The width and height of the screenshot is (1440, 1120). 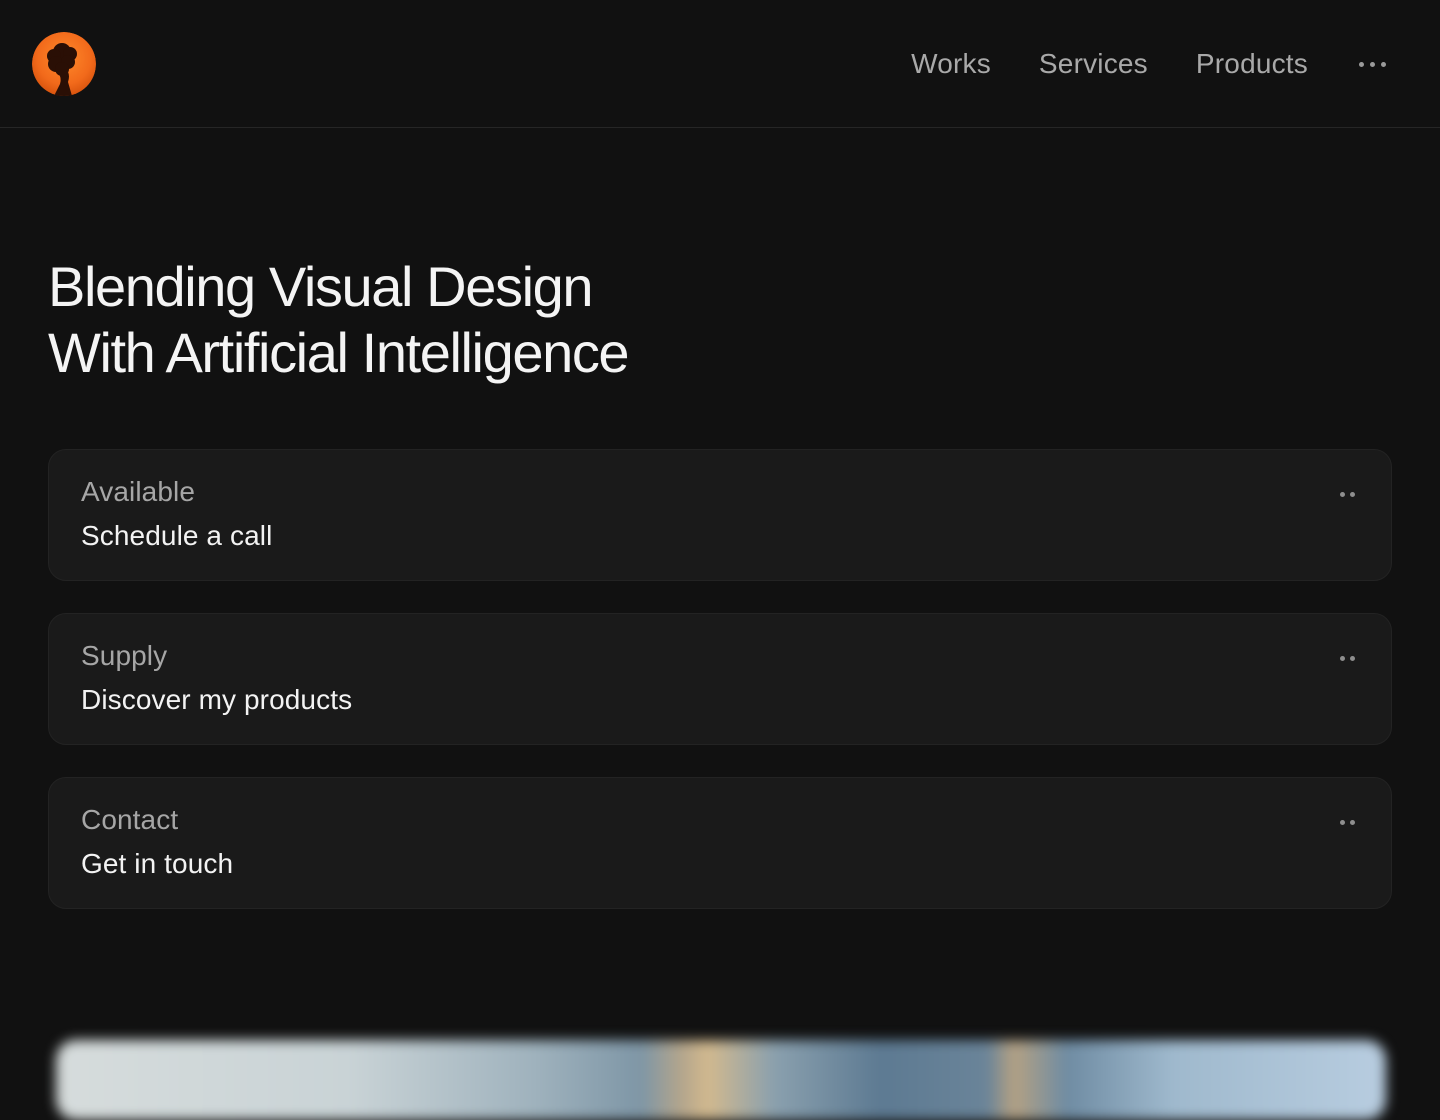 I want to click on card-label: Get in touch, so click(x=157, y=863).